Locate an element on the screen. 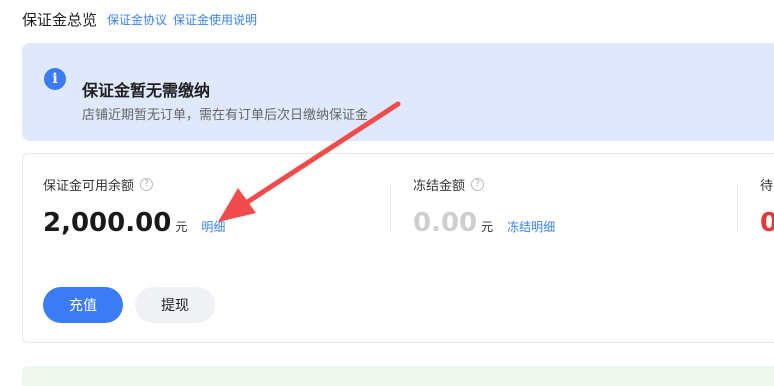 The height and width of the screenshot is (386, 774). available-balance-stat: 保证金可用余额 ? 2,000.00 元 明细 is located at coordinates (134, 206).